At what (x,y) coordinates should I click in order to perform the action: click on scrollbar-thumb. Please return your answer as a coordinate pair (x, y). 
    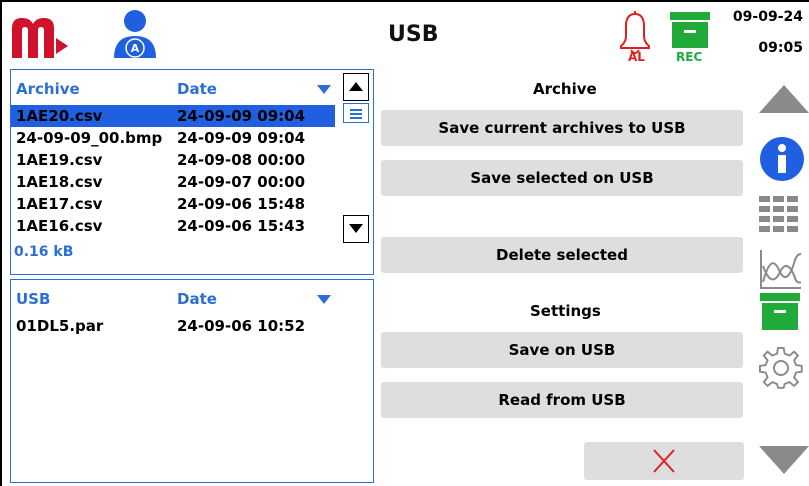
    Looking at the image, I should click on (356, 113).